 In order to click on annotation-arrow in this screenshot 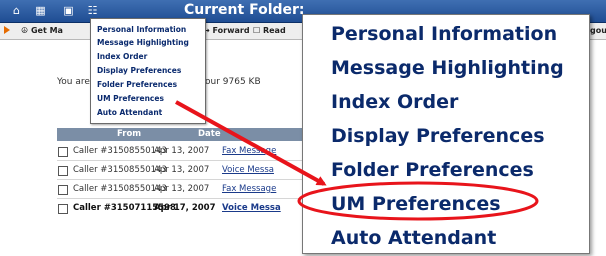, I will do `click(251, 143)`.